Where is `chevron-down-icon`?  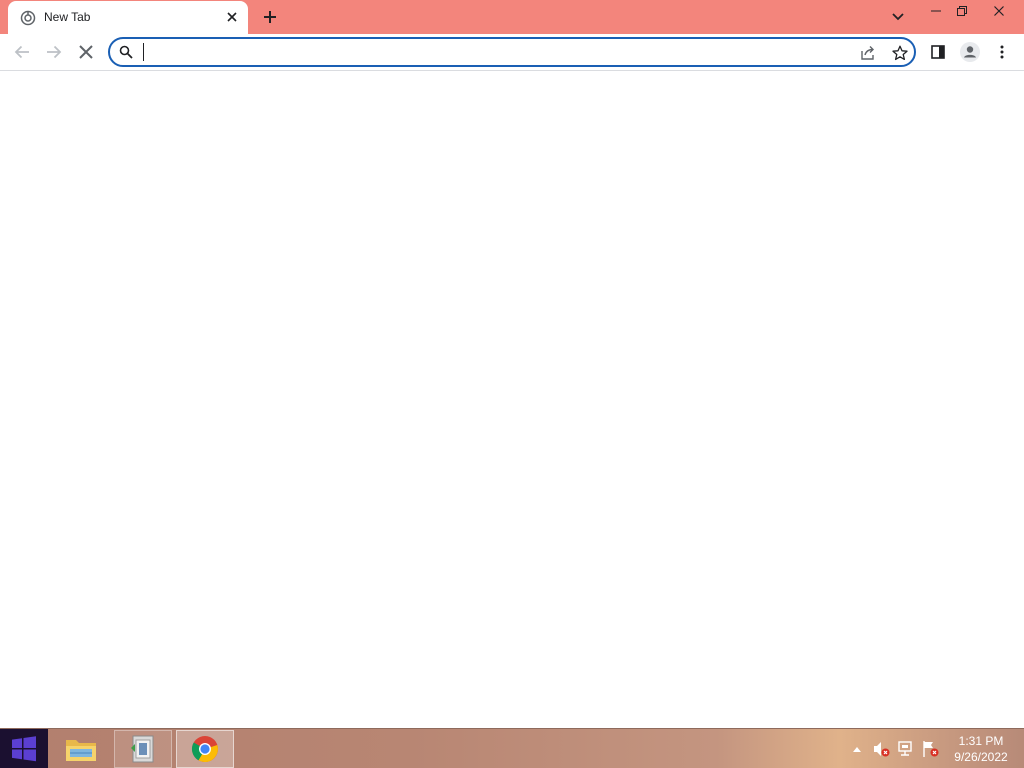 chevron-down-icon is located at coordinates (898, 17).